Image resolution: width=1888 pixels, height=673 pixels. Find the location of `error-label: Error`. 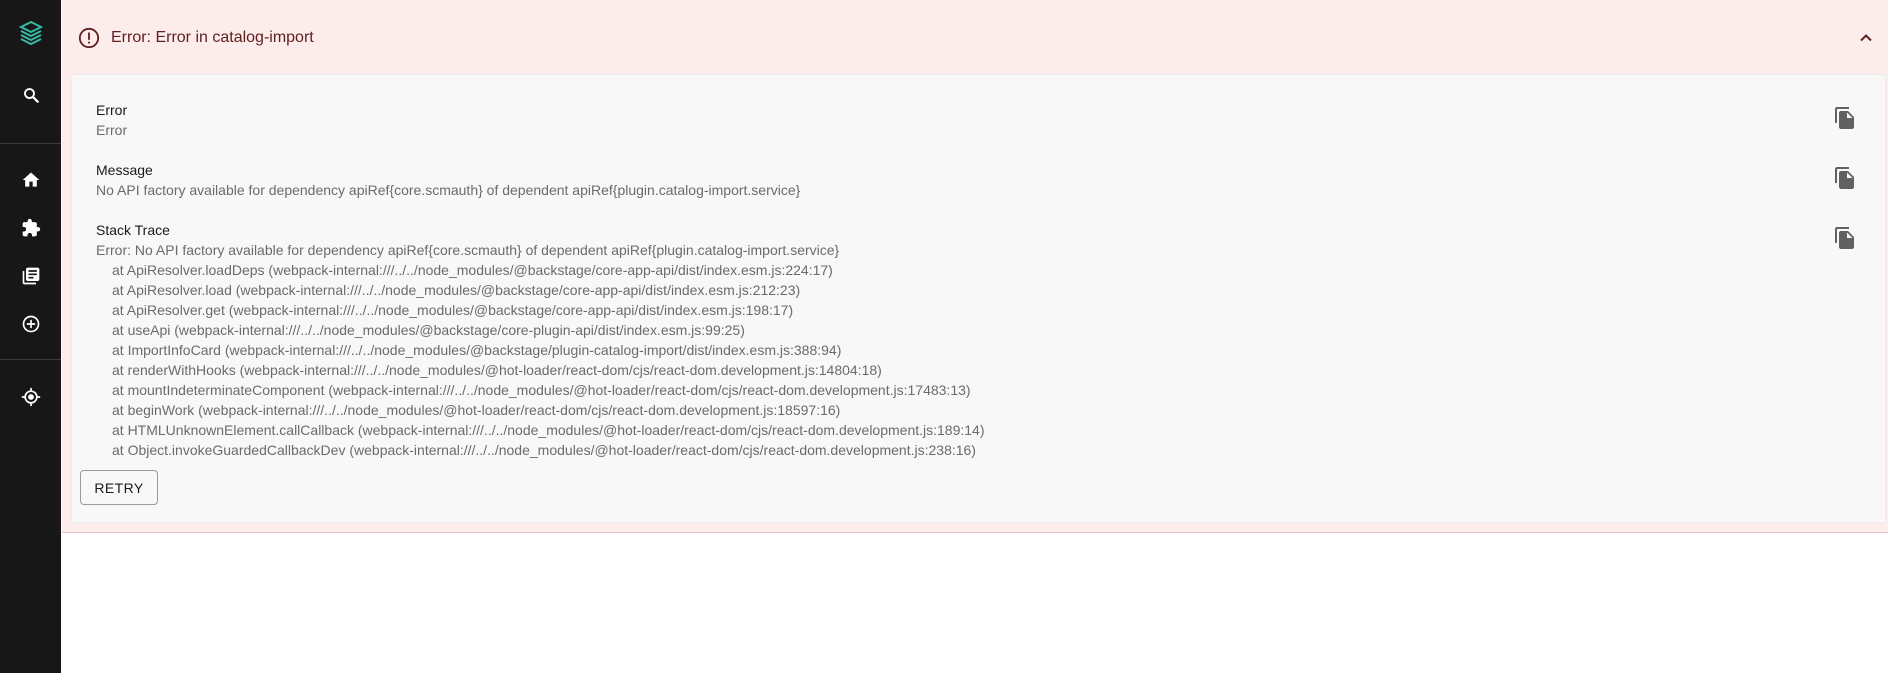

error-label: Error is located at coordinates (112, 110).